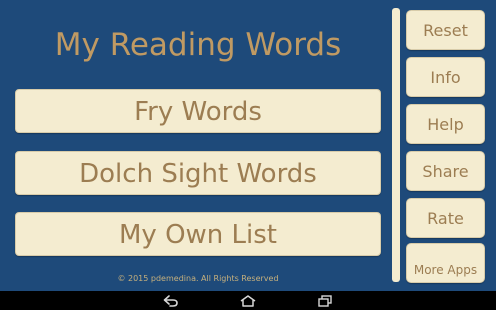 The height and width of the screenshot is (310, 496). Describe the element at coordinates (445, 171) in the screenshot. I see `share-button: Share` at that location.